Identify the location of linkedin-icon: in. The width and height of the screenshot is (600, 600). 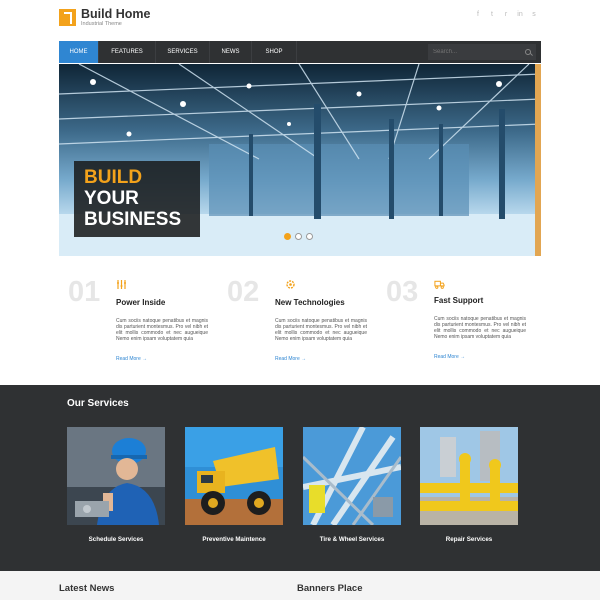
(520, 14).